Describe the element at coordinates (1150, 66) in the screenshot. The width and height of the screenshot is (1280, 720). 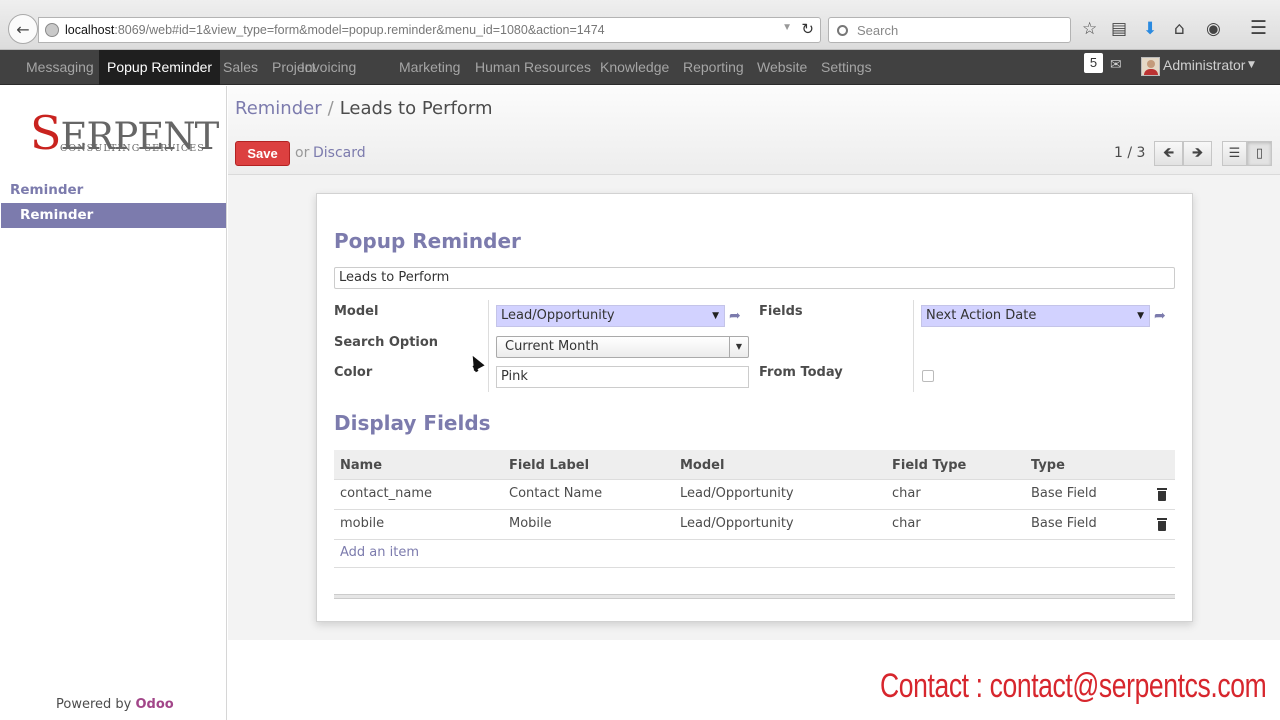
I see `avatar` at that location.